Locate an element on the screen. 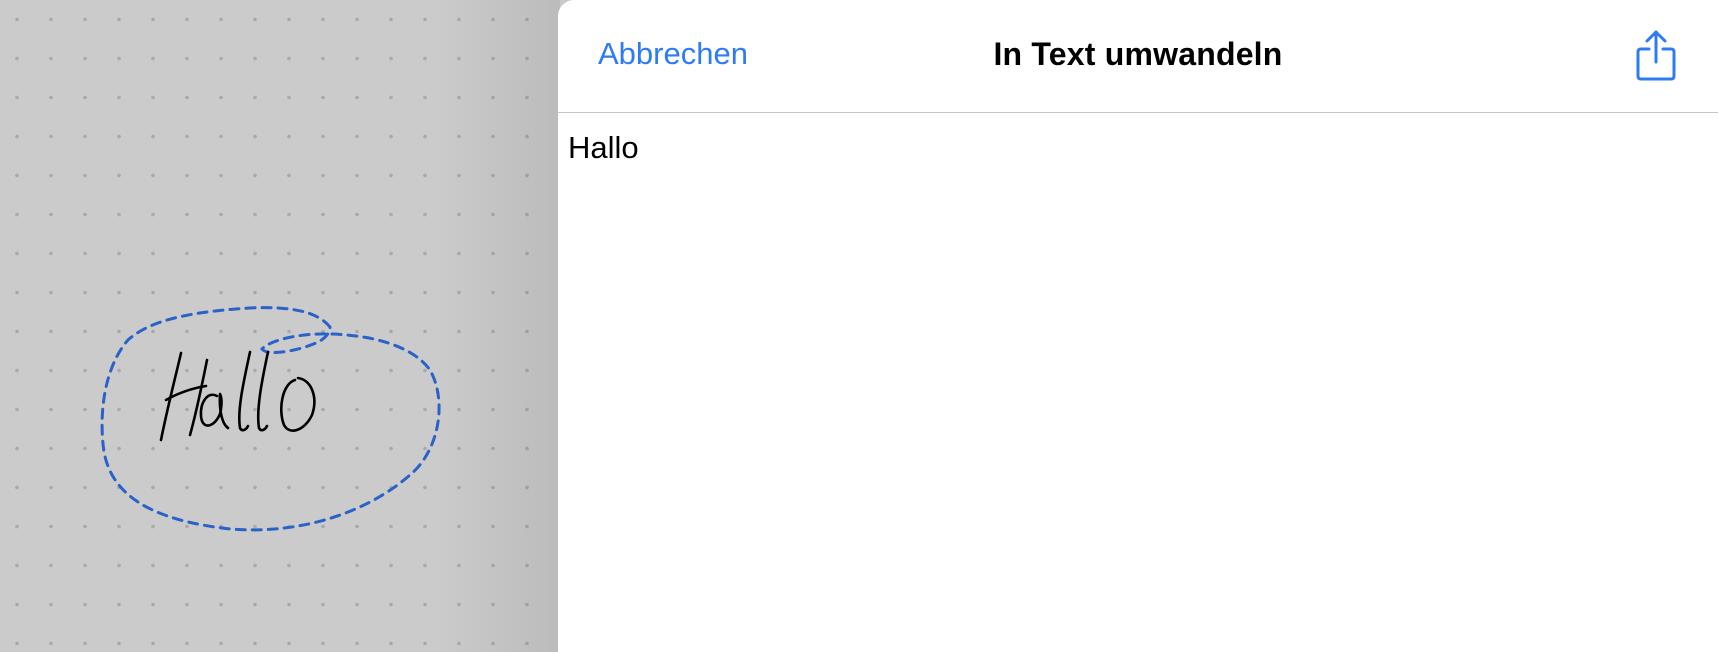 Image resolution: width=1718 pixels, height=652 pixels. page-title: In Text umwandeln is located at coordinates (1138, 54).